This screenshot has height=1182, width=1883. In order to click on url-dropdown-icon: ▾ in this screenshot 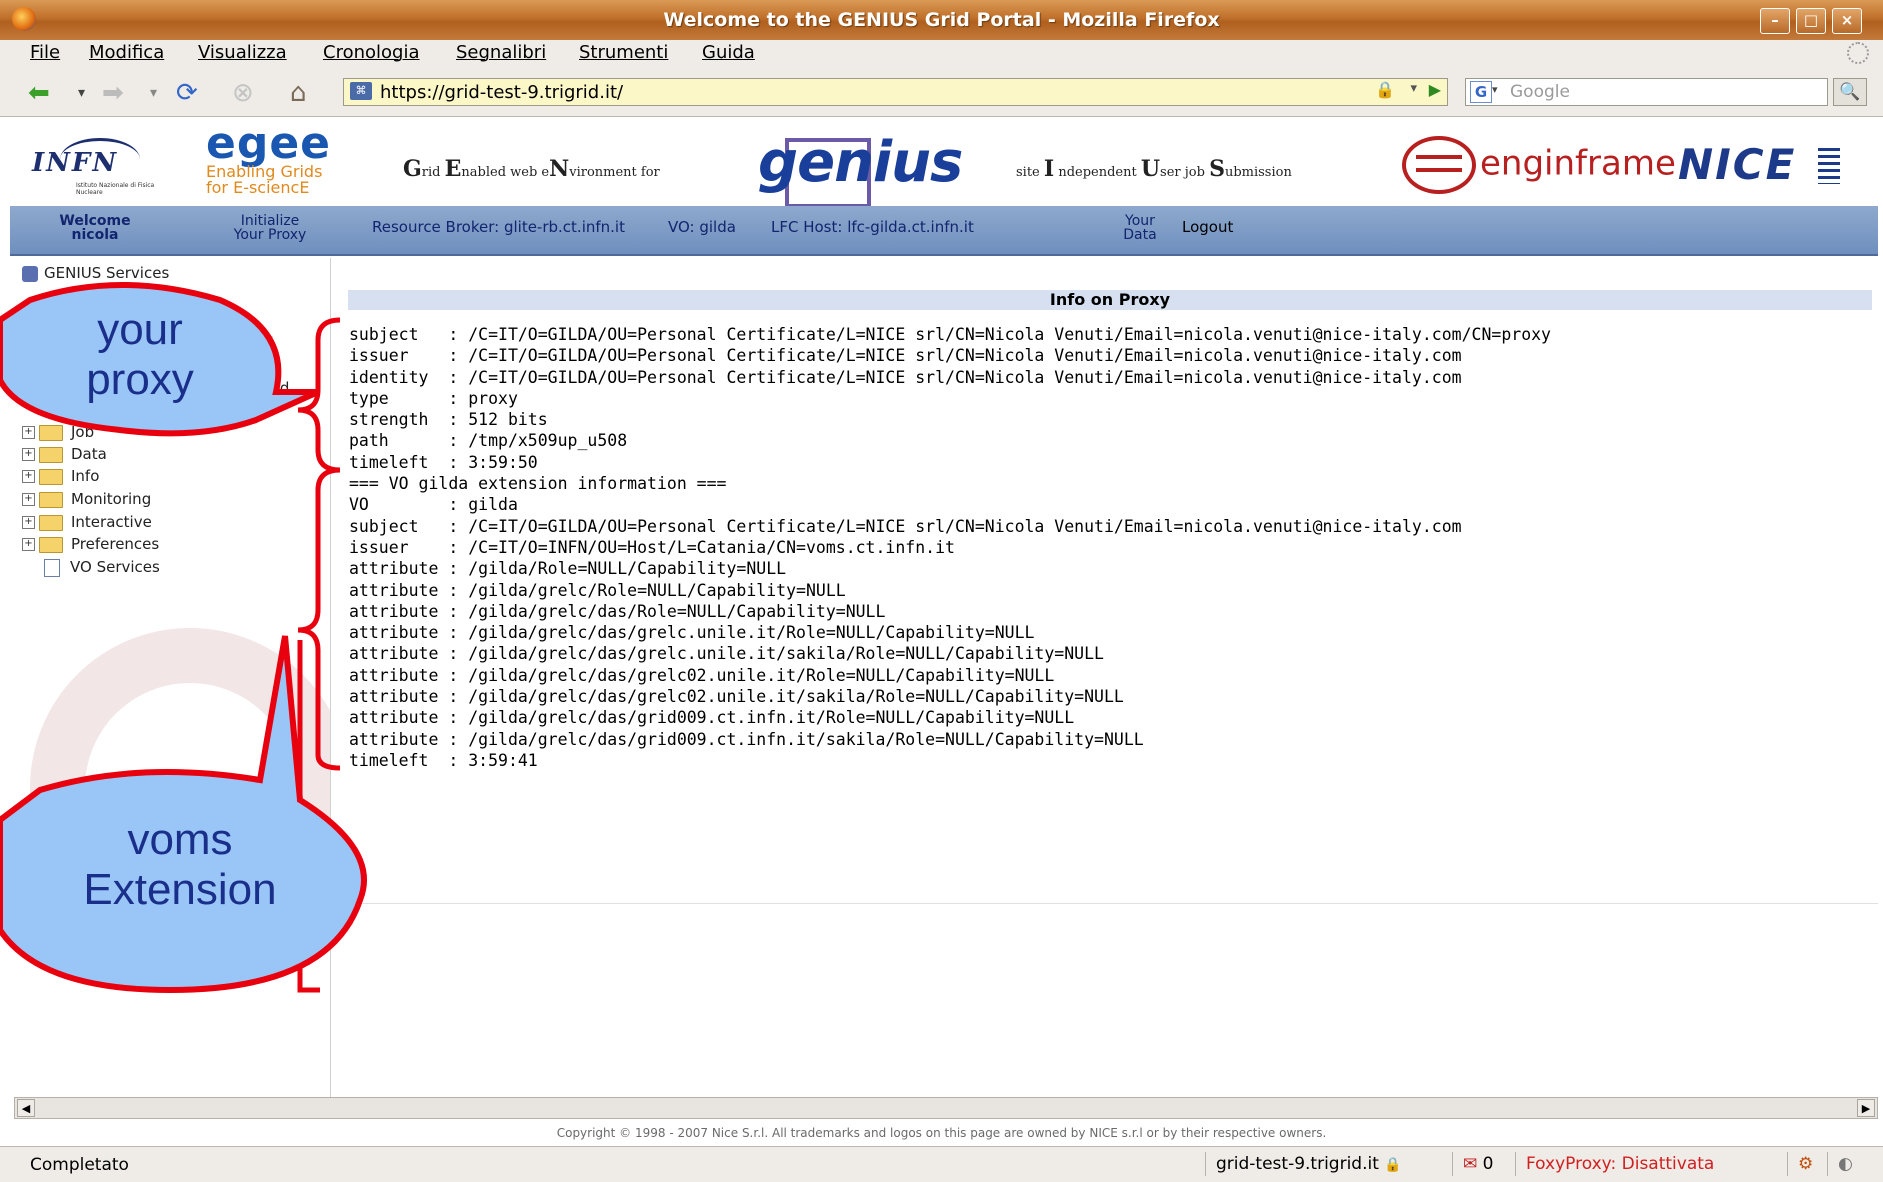, I will do `click(1413, 88)`.